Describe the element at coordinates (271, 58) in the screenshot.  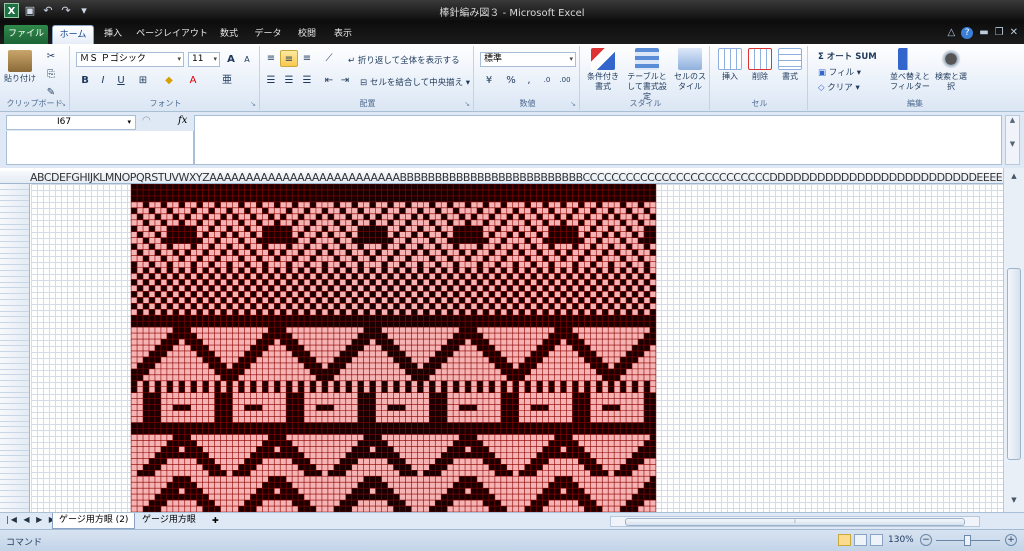
I see `align-top-icon: ≡` at that location.